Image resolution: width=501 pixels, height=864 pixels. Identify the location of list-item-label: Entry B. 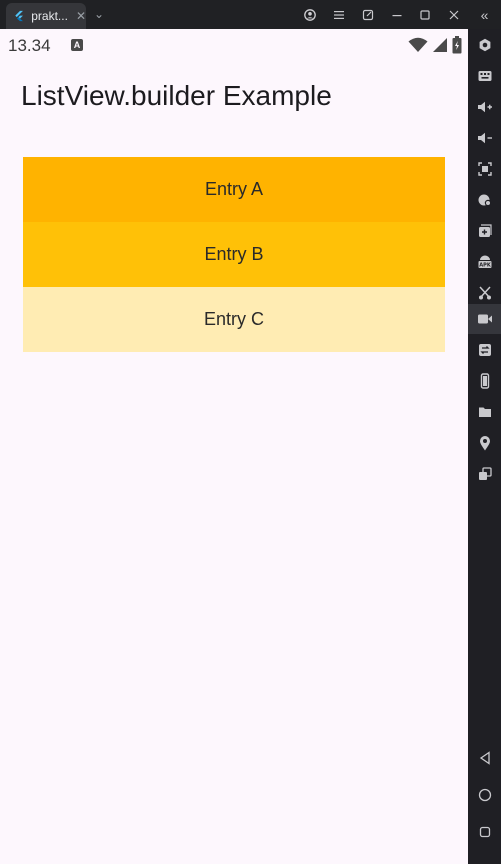
(234, 254).